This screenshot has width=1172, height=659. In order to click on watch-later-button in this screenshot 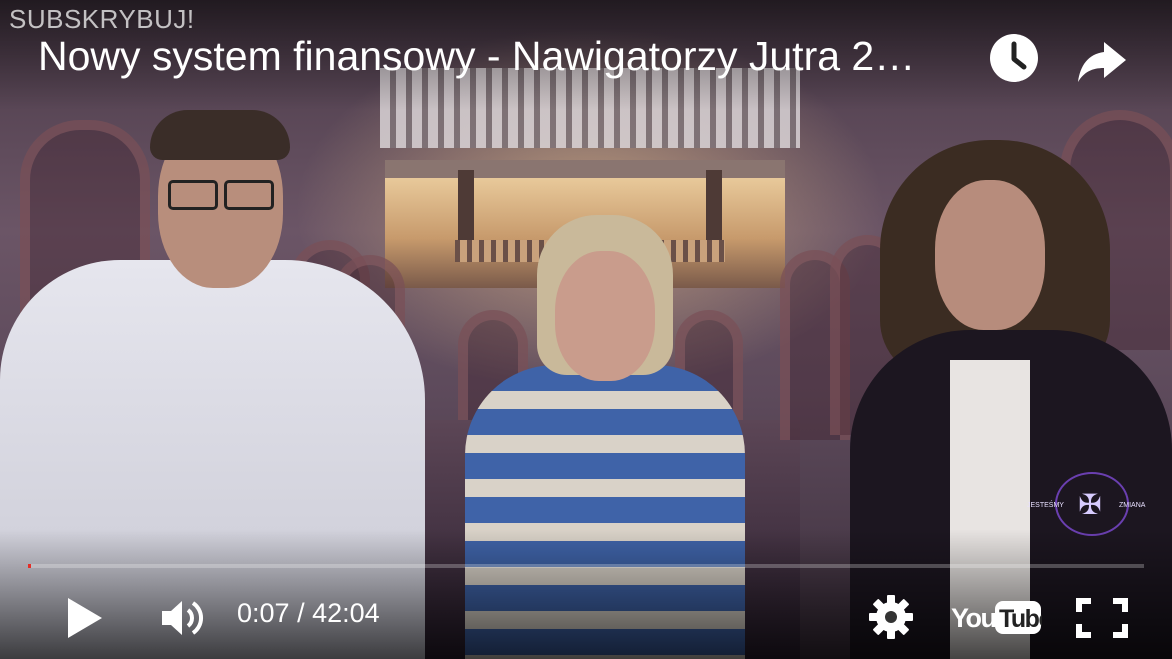, I will do `click(1014, 58)`.